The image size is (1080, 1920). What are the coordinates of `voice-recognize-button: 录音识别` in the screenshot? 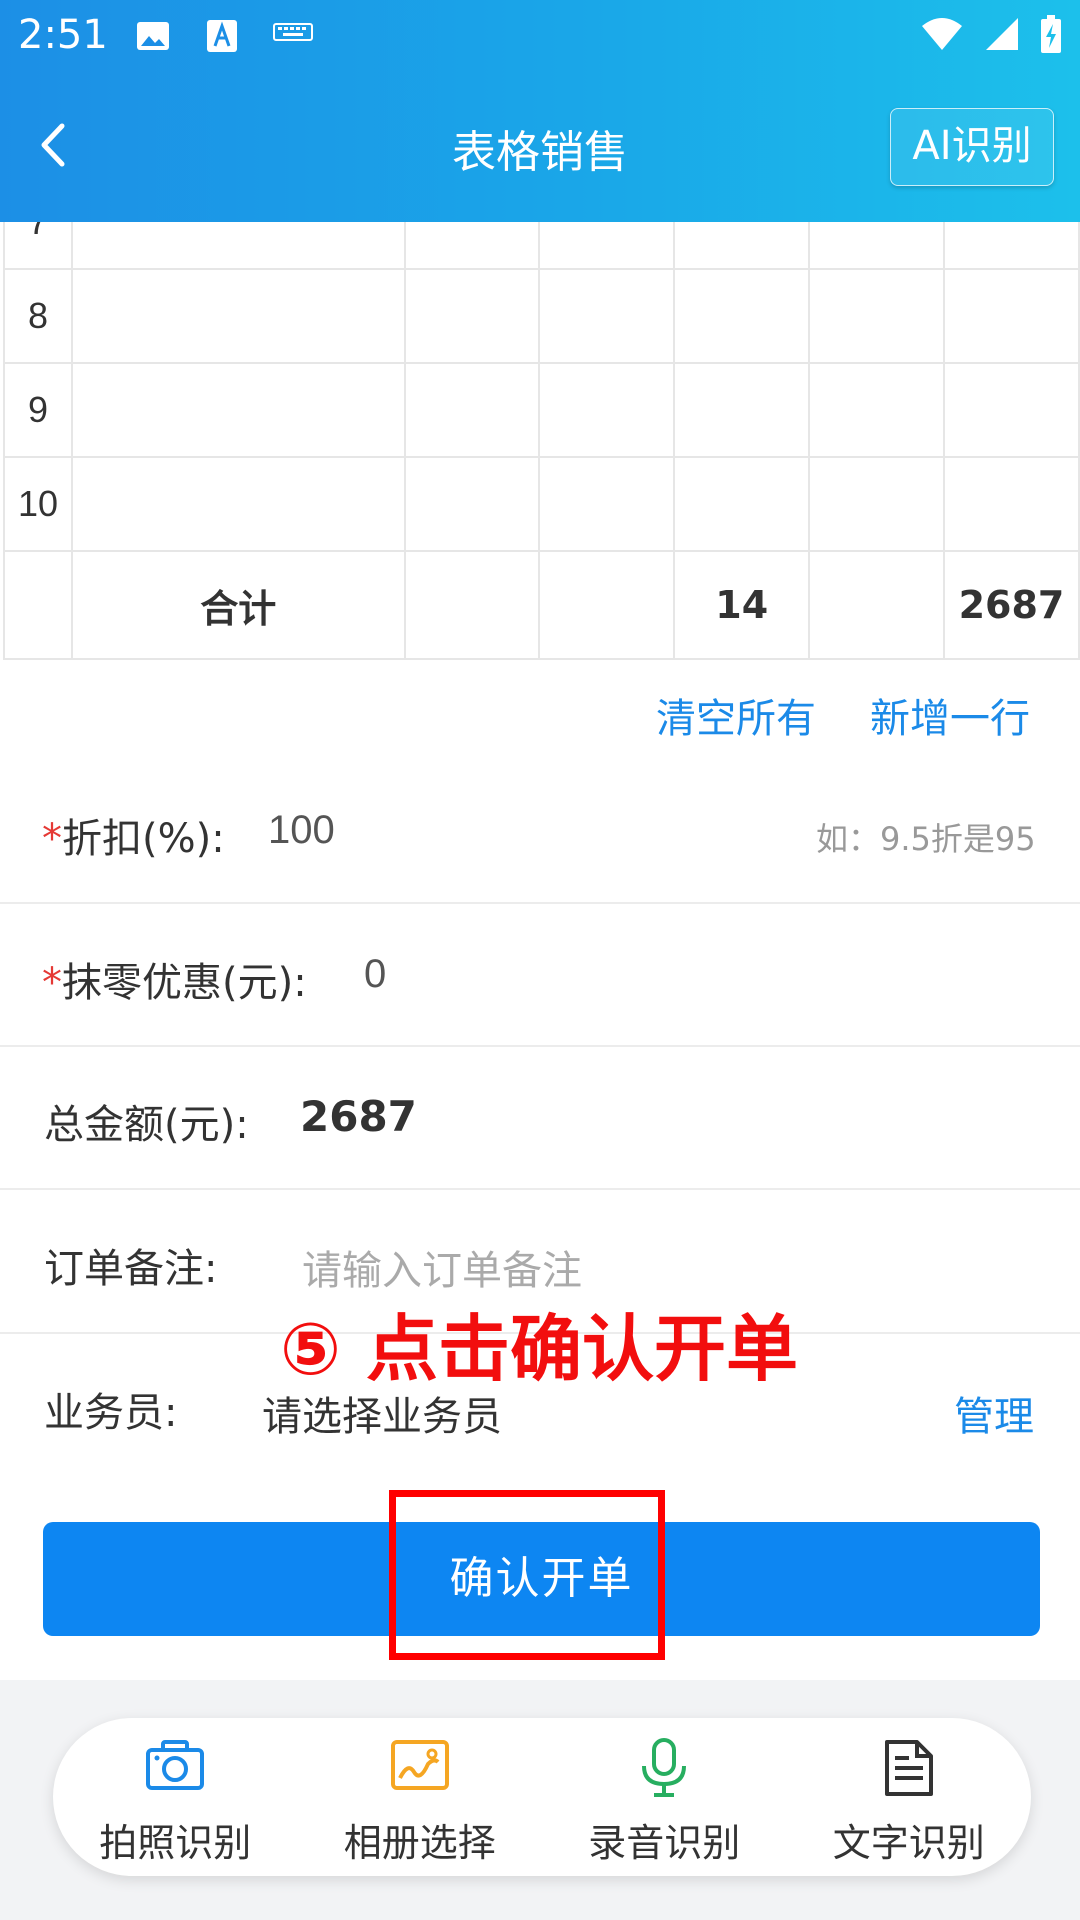 It's located at (664, 1797).